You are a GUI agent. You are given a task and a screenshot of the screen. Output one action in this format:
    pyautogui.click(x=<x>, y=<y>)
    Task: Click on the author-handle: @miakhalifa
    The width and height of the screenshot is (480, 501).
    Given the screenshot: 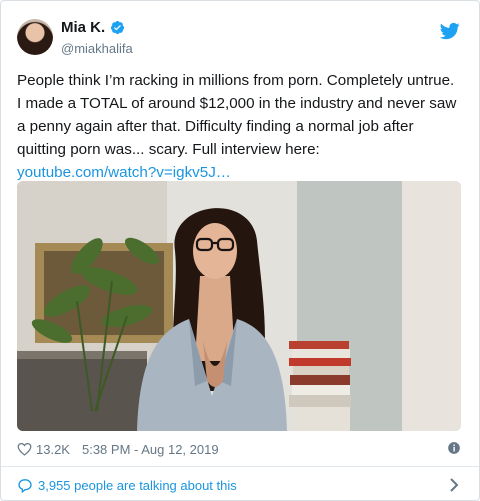 What is the action you would take?
    pyautogui.click(x=97, y=48)
    